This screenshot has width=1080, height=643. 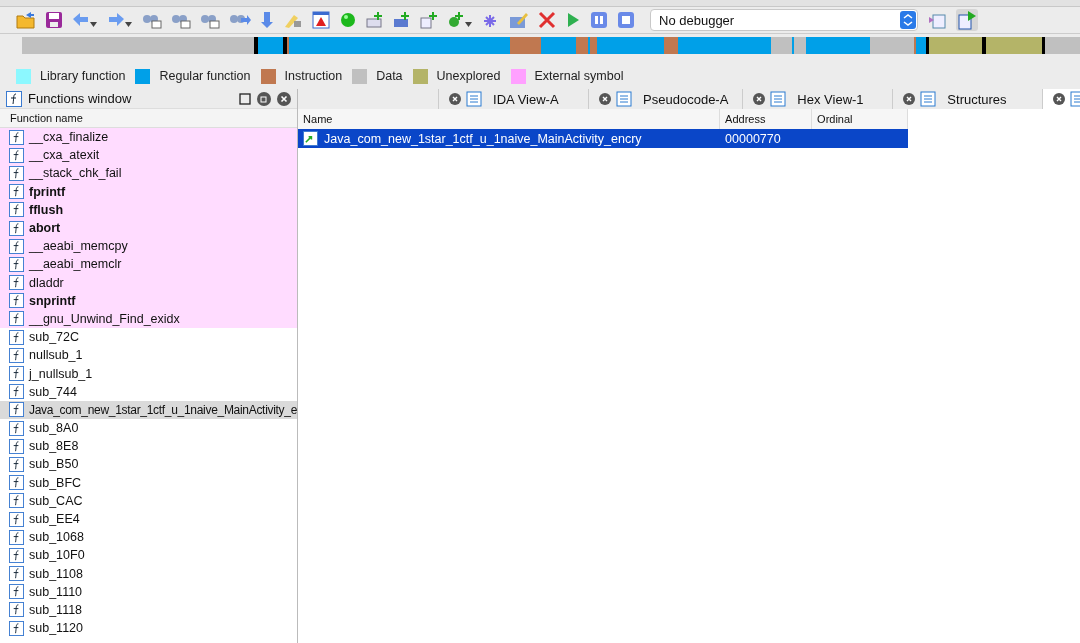 What do you see at coordinates (205, 76) in the screenshot?
I see `legend-label: Regular function` at bounding box center [205, 76].